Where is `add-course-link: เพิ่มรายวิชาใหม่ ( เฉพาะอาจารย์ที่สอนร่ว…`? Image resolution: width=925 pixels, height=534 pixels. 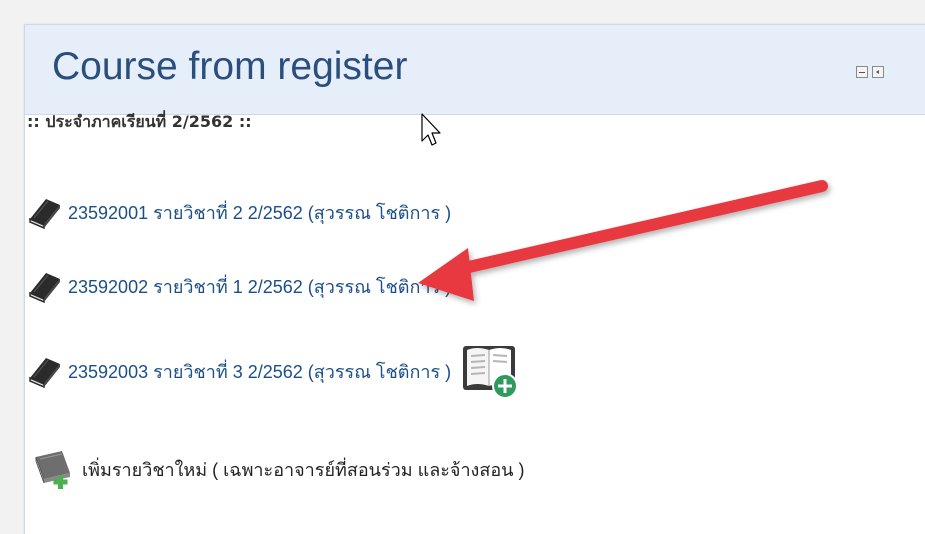
add-course-link: เพิ่มรายวิชาใหม่ ( เฉพาะอาจารย์ที่สอนร่ว… is located at coordinates (303, 469).